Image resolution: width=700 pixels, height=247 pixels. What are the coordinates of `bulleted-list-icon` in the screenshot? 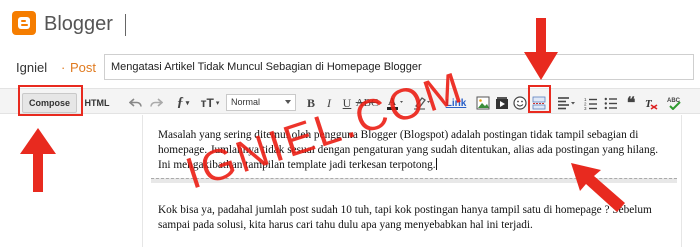 It's located at (611, 103).